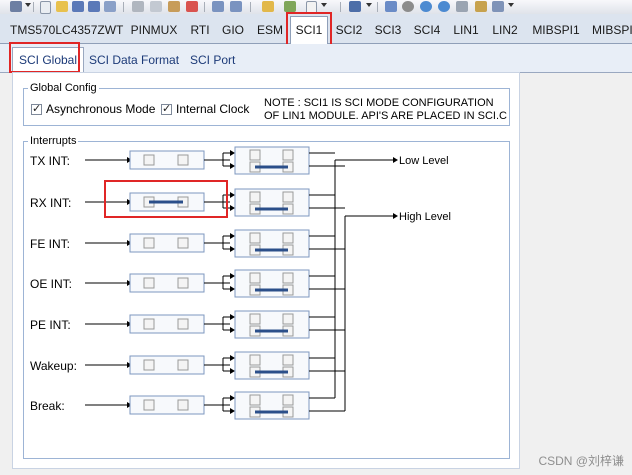  I want to click on zoom-icon, so click(462, 6).